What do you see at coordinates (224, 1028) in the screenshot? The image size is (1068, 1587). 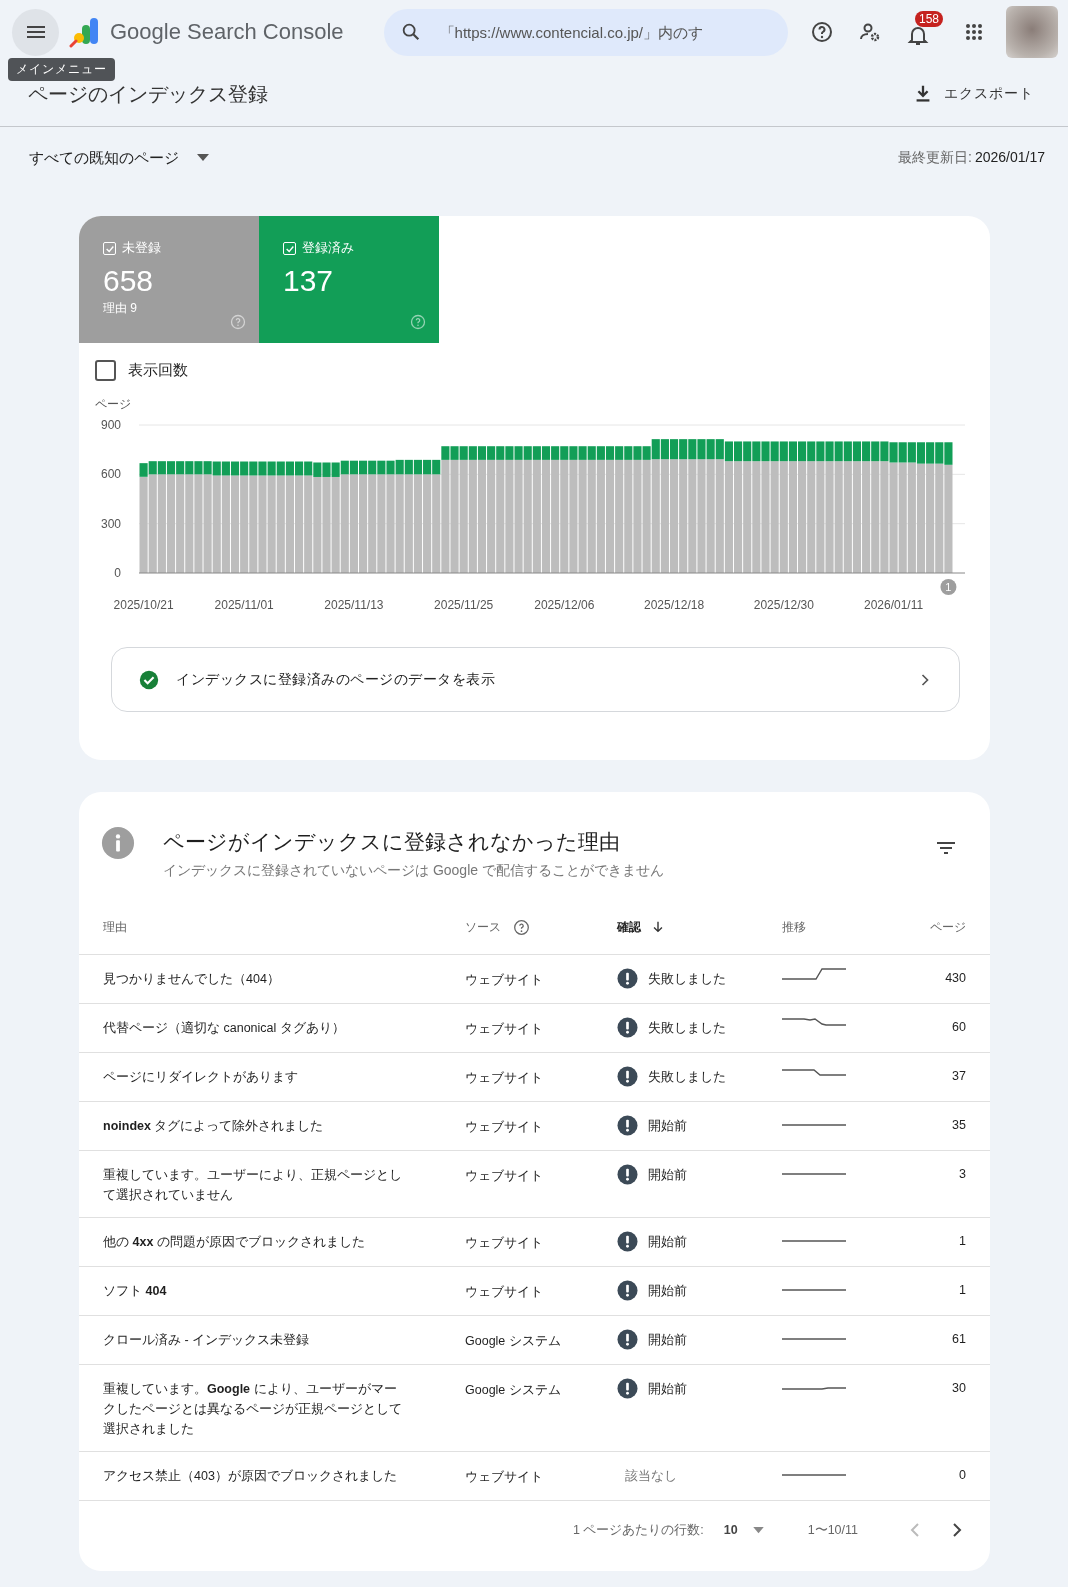 I see `reason-cell-text: 代替ページ（適切な canonical タグあり）` at bounding box center [224, 1028].